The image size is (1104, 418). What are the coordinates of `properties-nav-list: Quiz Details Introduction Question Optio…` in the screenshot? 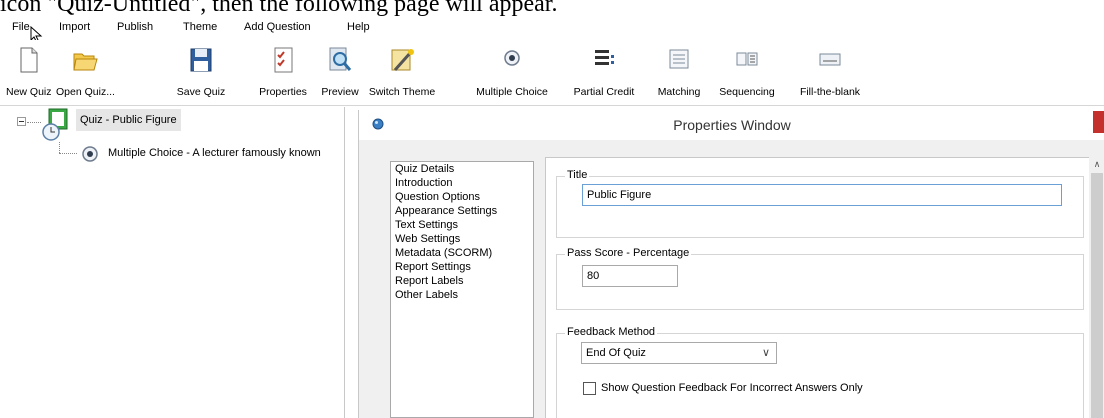 It's located at (462, 289).